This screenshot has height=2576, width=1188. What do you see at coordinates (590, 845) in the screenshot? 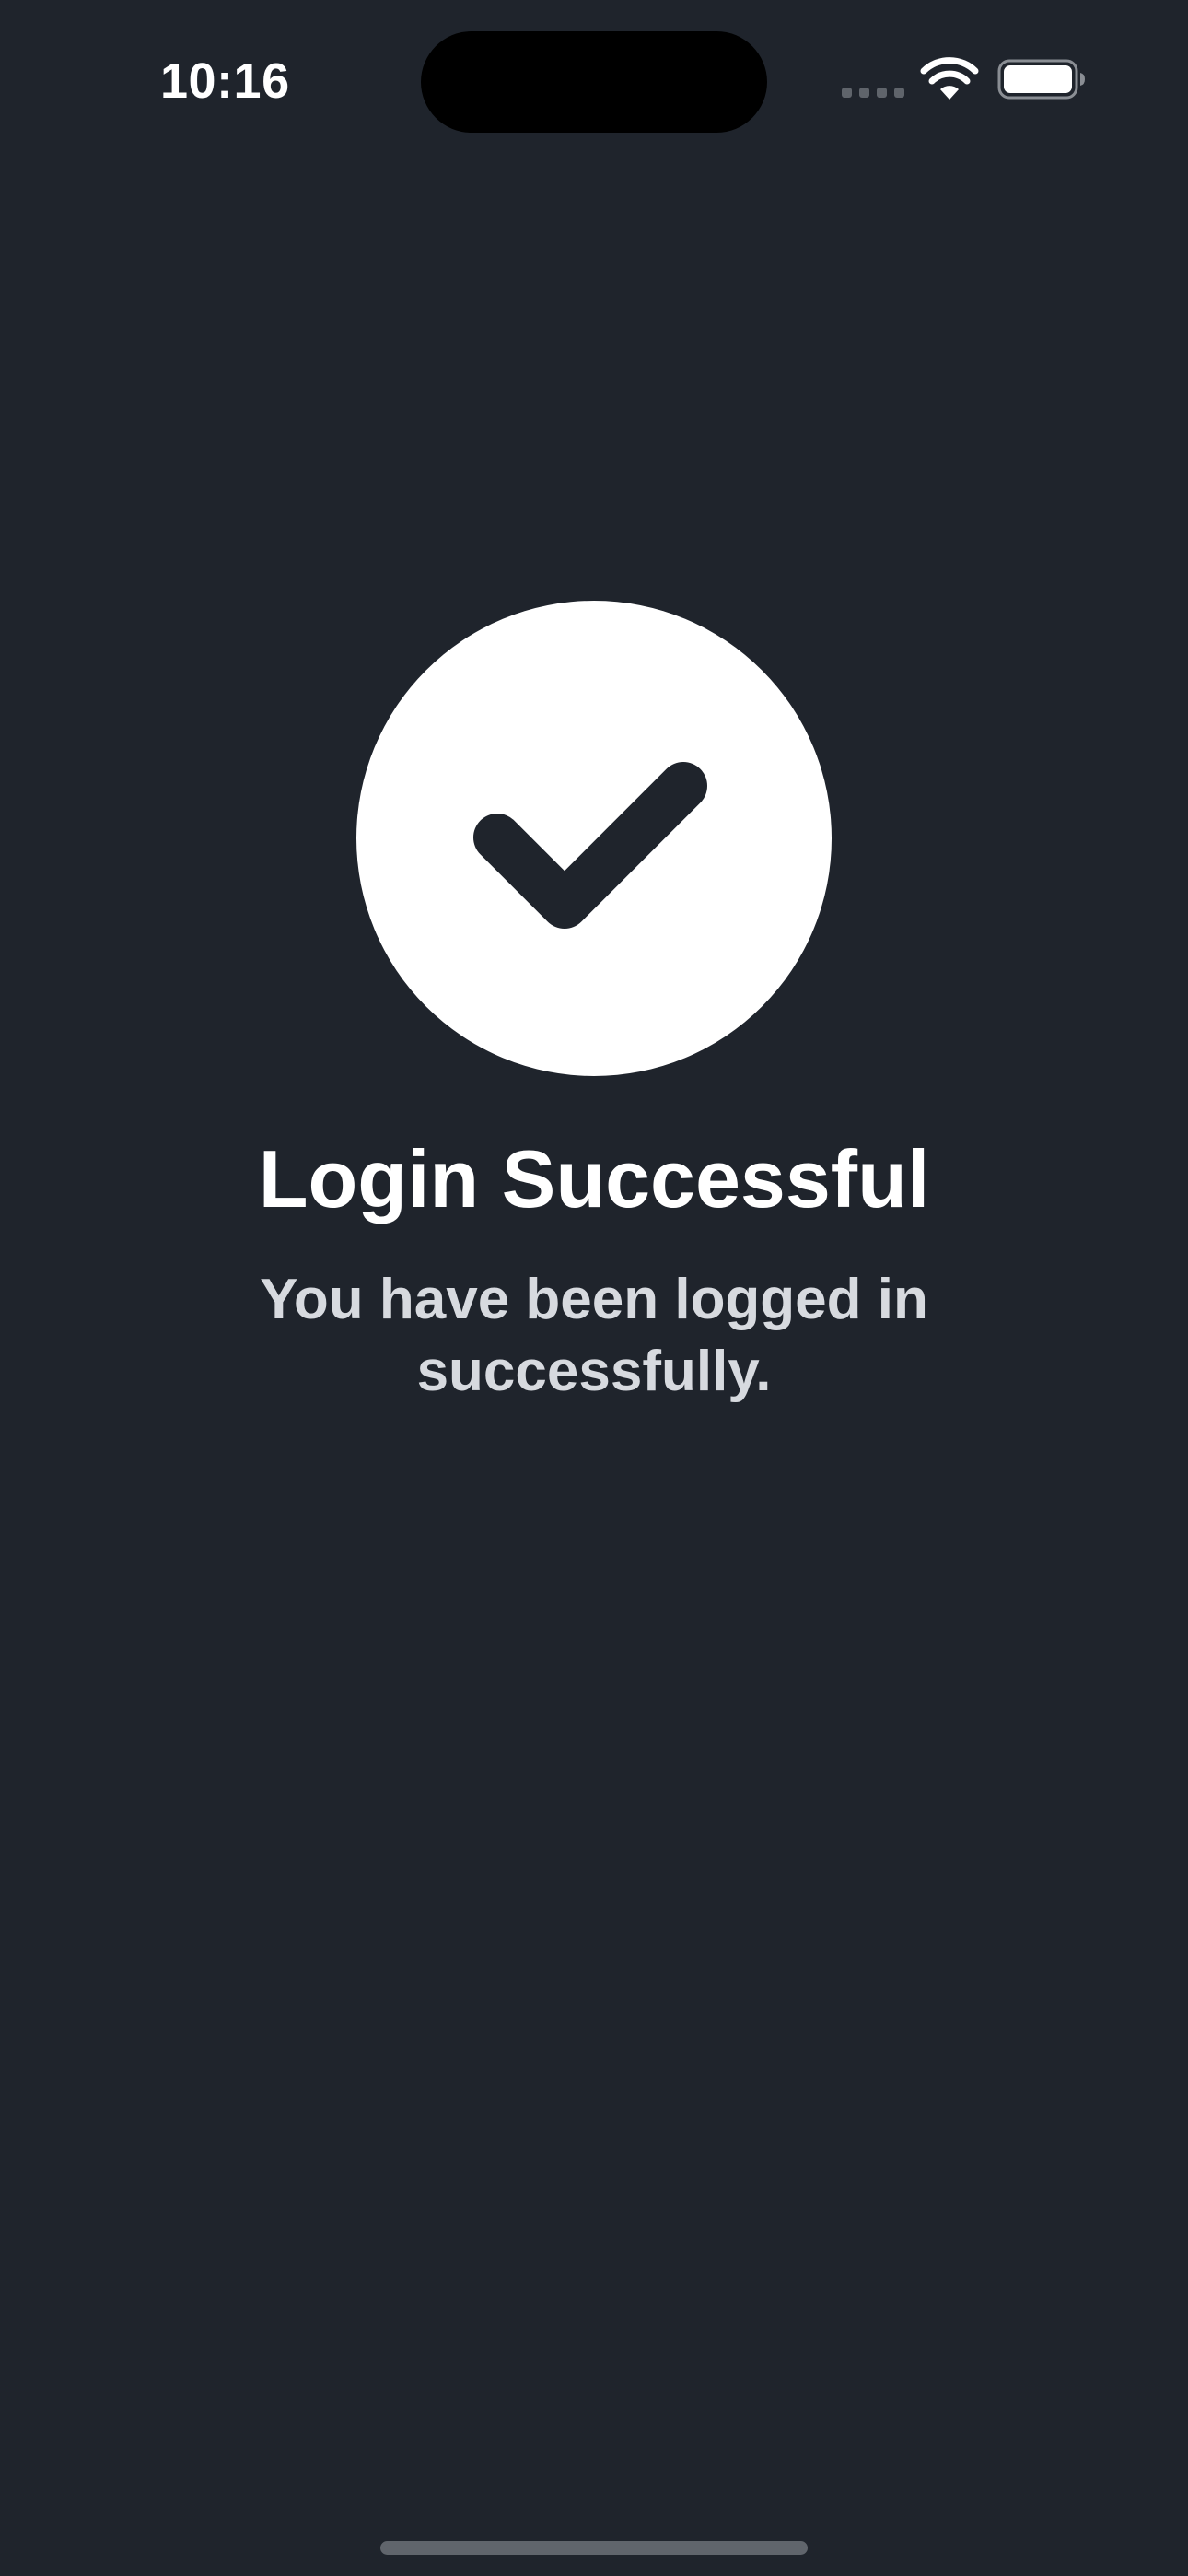
I see `checkmark-icon` at bounding box center [590, 845].